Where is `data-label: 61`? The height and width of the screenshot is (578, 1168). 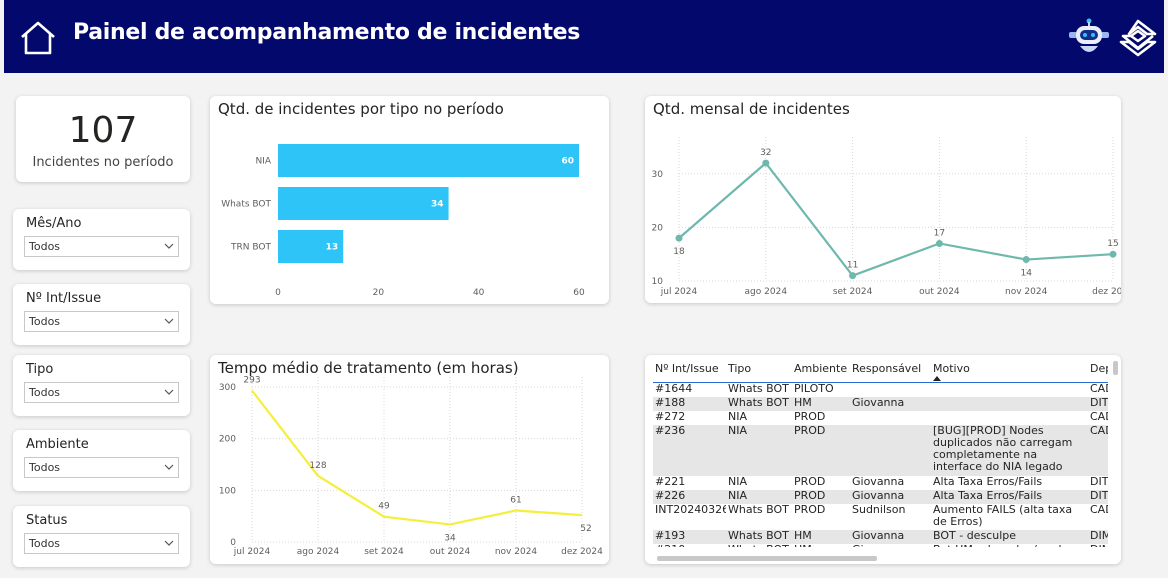
data-label: 61 is located at coordinates (515, 500).